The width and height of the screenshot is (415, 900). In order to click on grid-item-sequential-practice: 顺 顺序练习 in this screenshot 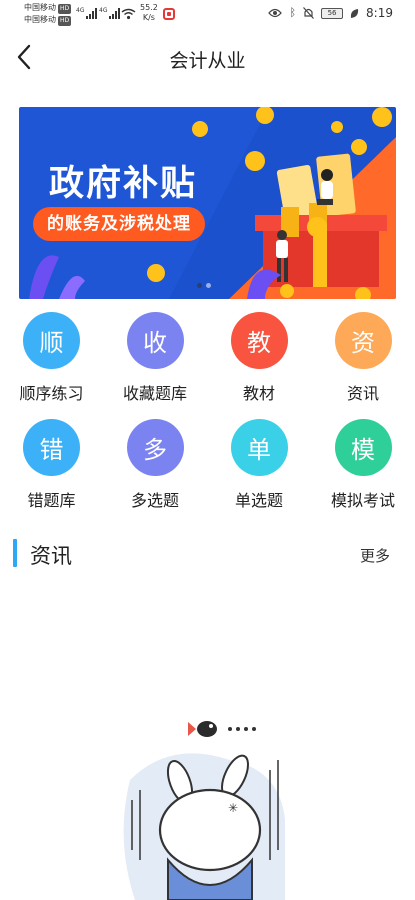, I will do `click(51, 365)`.